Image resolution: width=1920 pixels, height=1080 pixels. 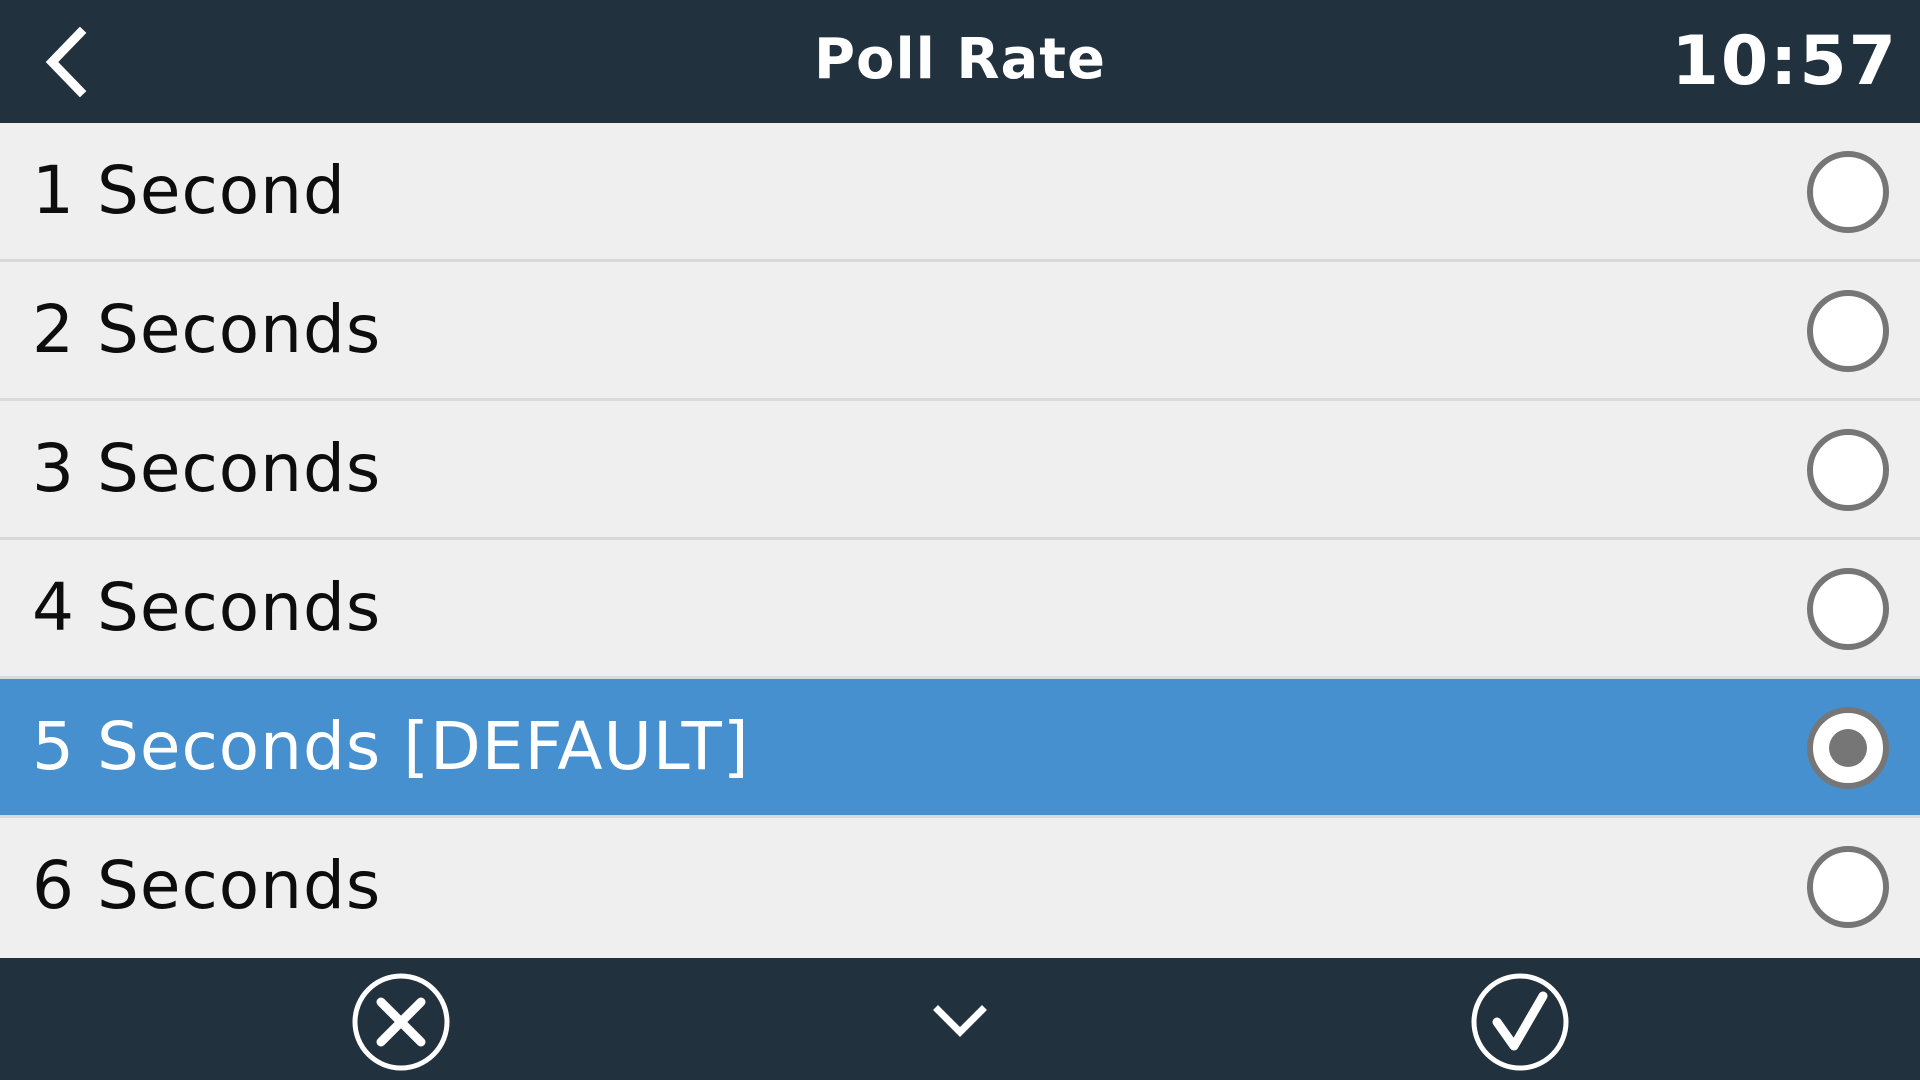 I want to click on scroll-down-button, so click(x=960, y=1022).